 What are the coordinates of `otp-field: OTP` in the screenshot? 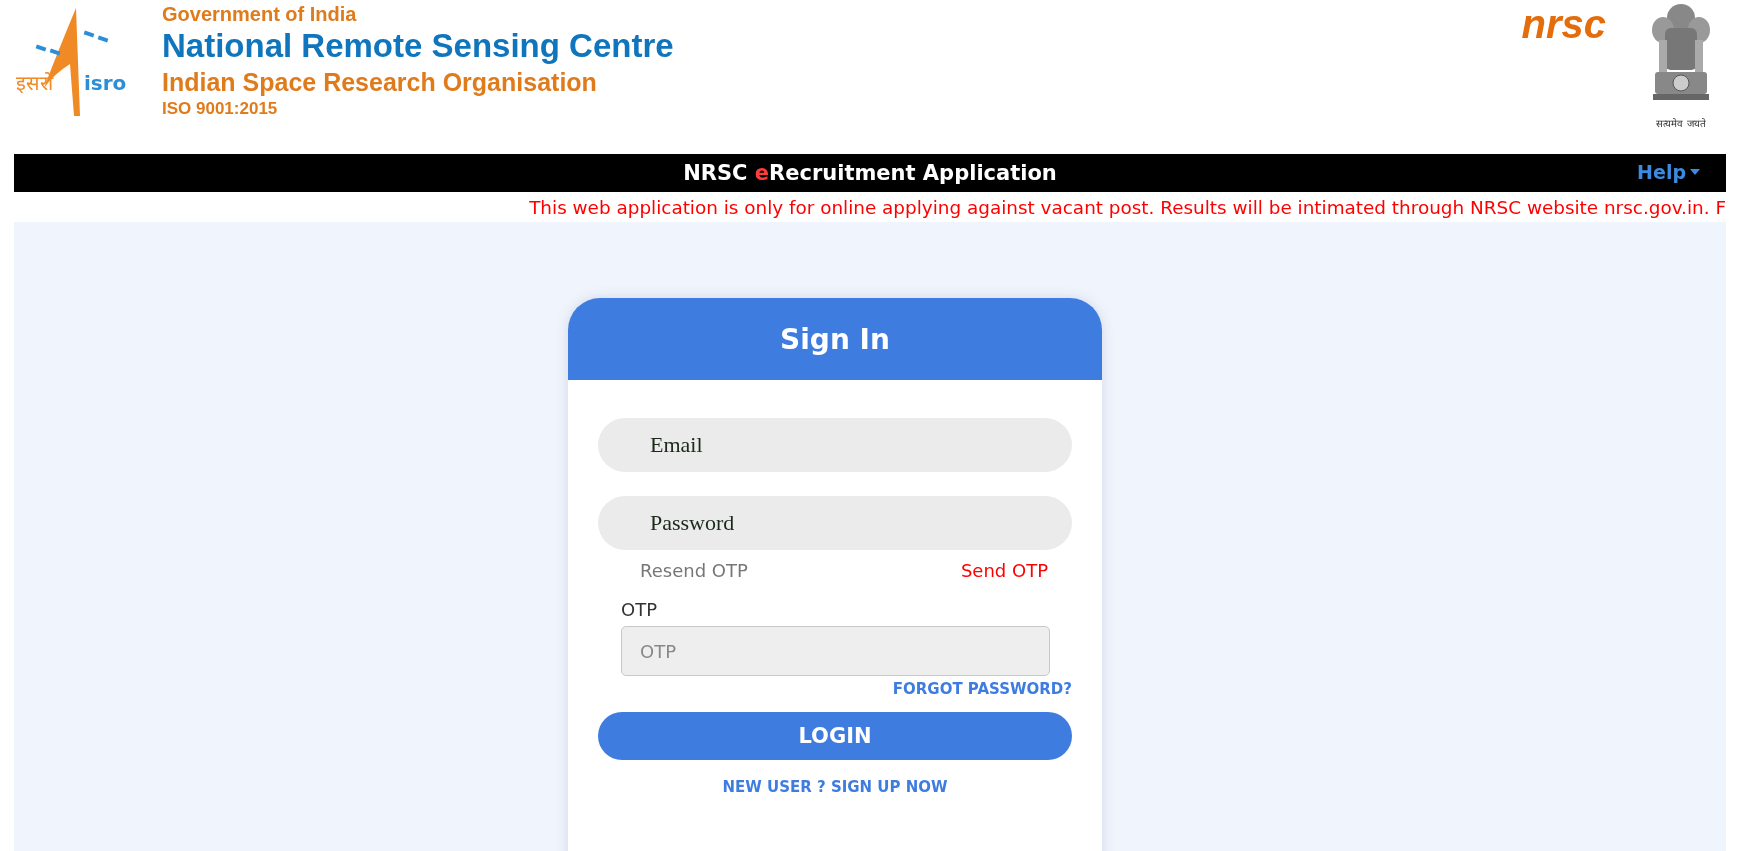 It's located at (835, 651).